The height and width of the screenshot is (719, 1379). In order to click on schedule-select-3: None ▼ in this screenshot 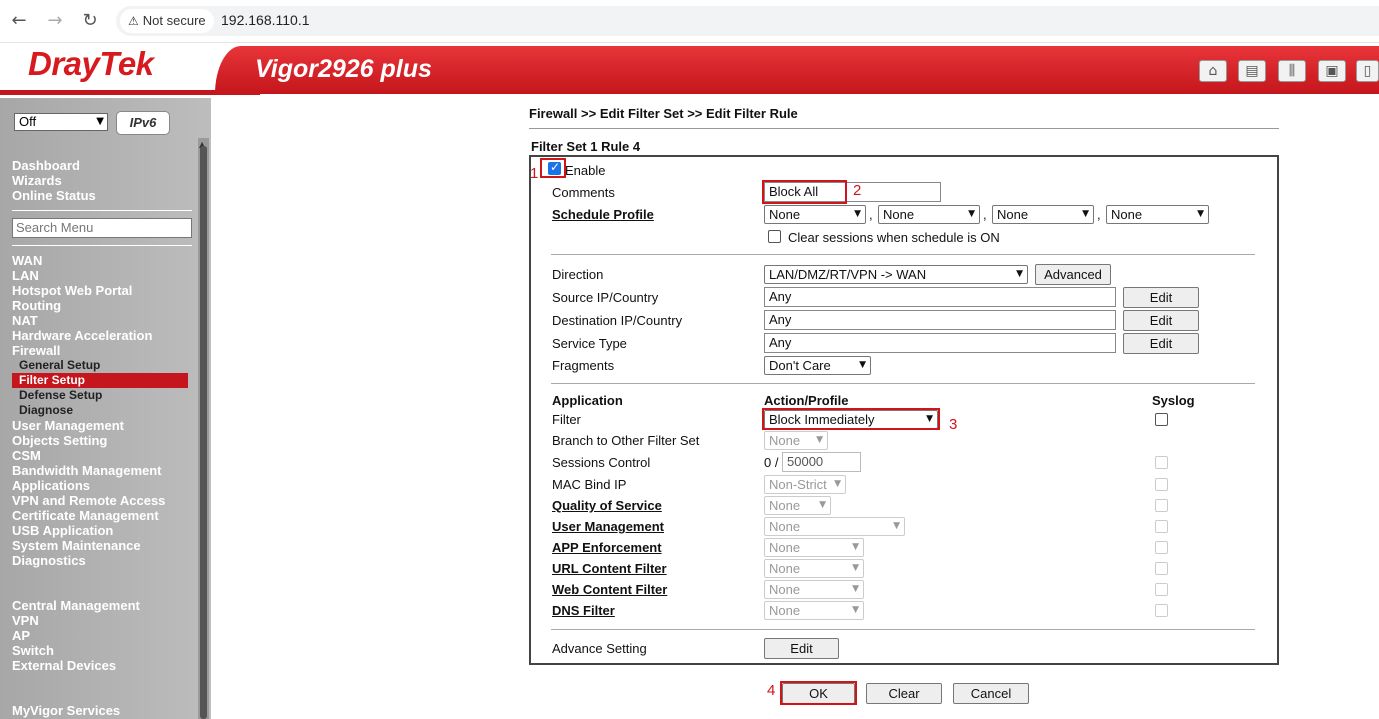, I will do `click(1043, 214)`.